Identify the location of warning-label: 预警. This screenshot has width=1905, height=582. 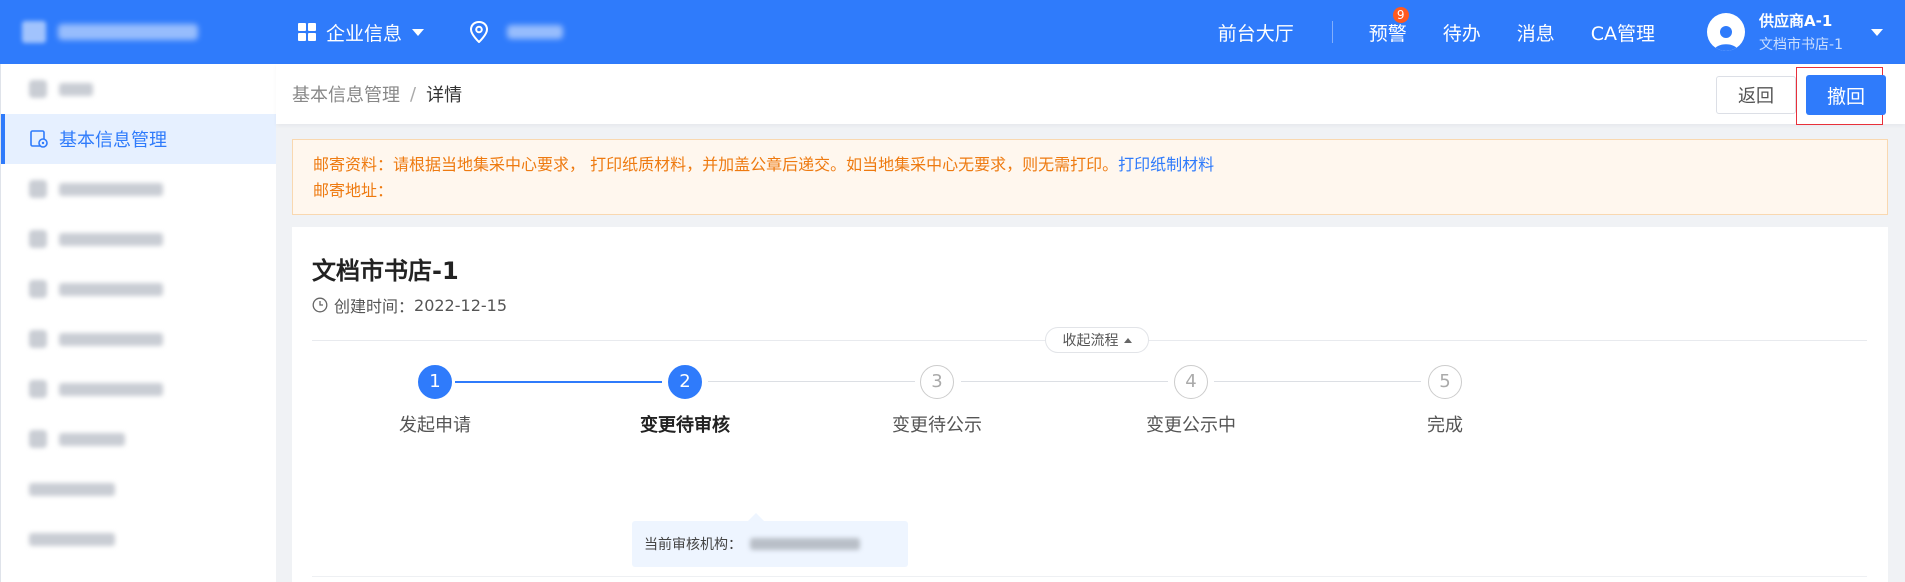
(1387, 33).